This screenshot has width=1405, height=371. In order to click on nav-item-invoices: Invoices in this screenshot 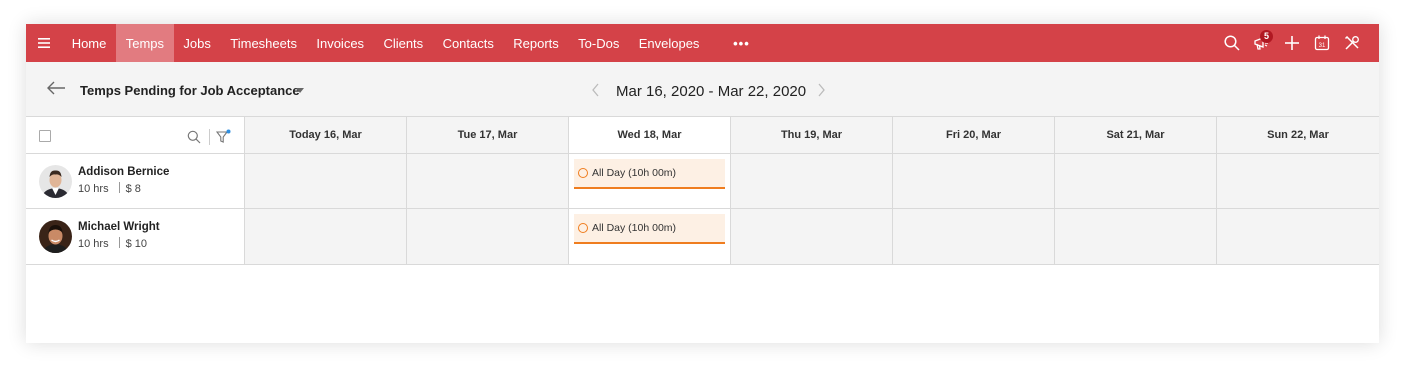, I will do `click(340, 43)`.